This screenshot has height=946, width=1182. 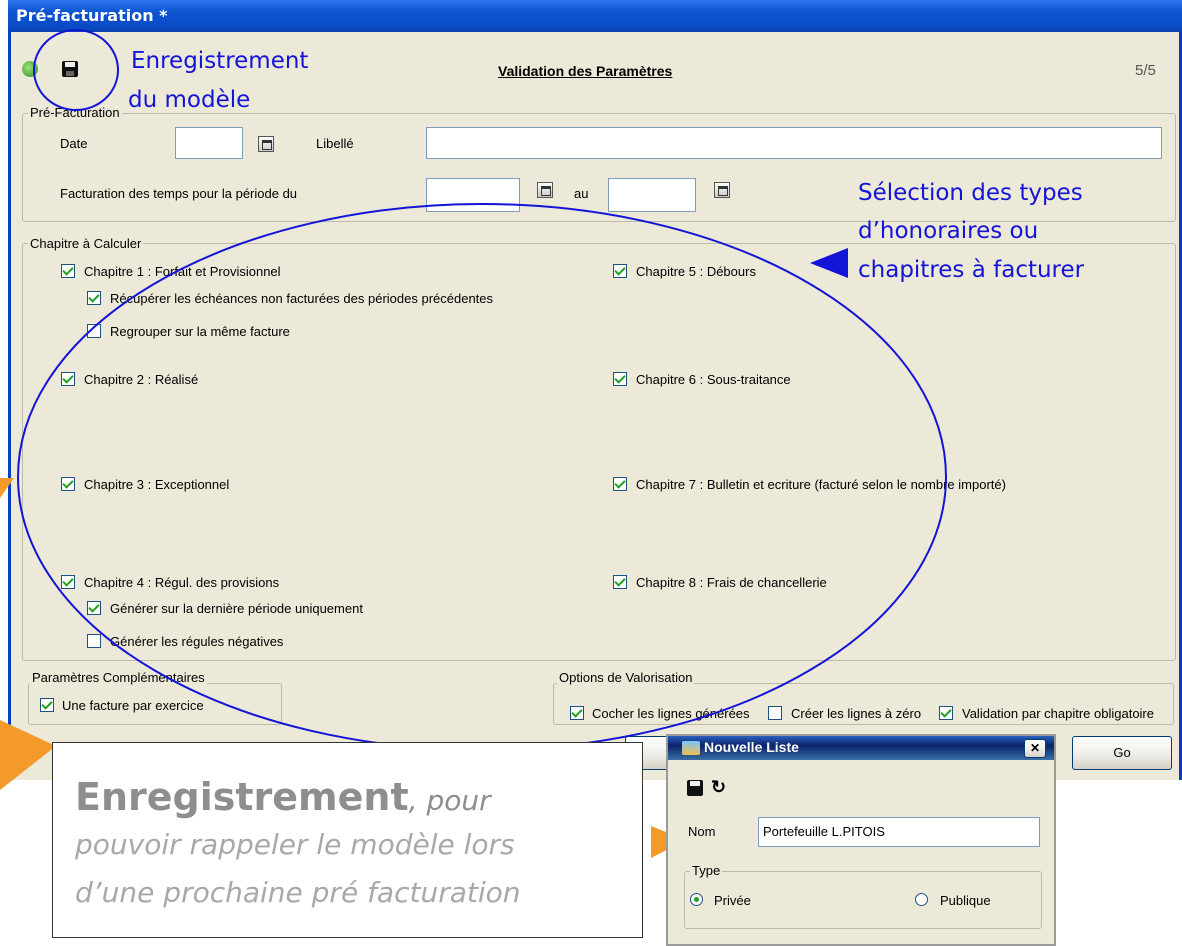 What do you see at coordinates (696, 899) in the screenshot?
I see `private-radio` at bounding box center [696, 899].